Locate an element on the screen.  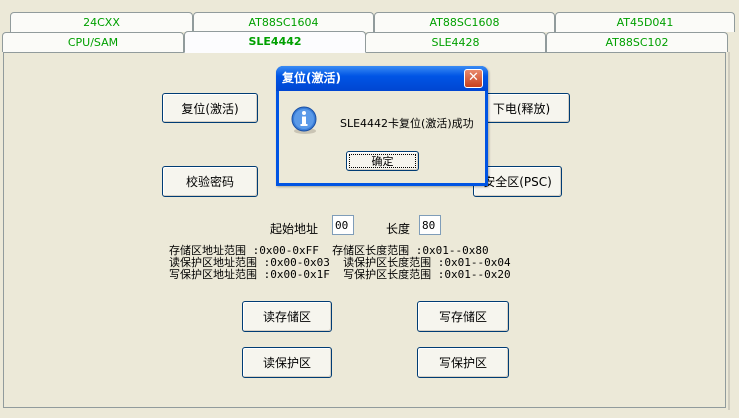
tab-sle4442: SLE4442 is located at coordinates (275, 42).